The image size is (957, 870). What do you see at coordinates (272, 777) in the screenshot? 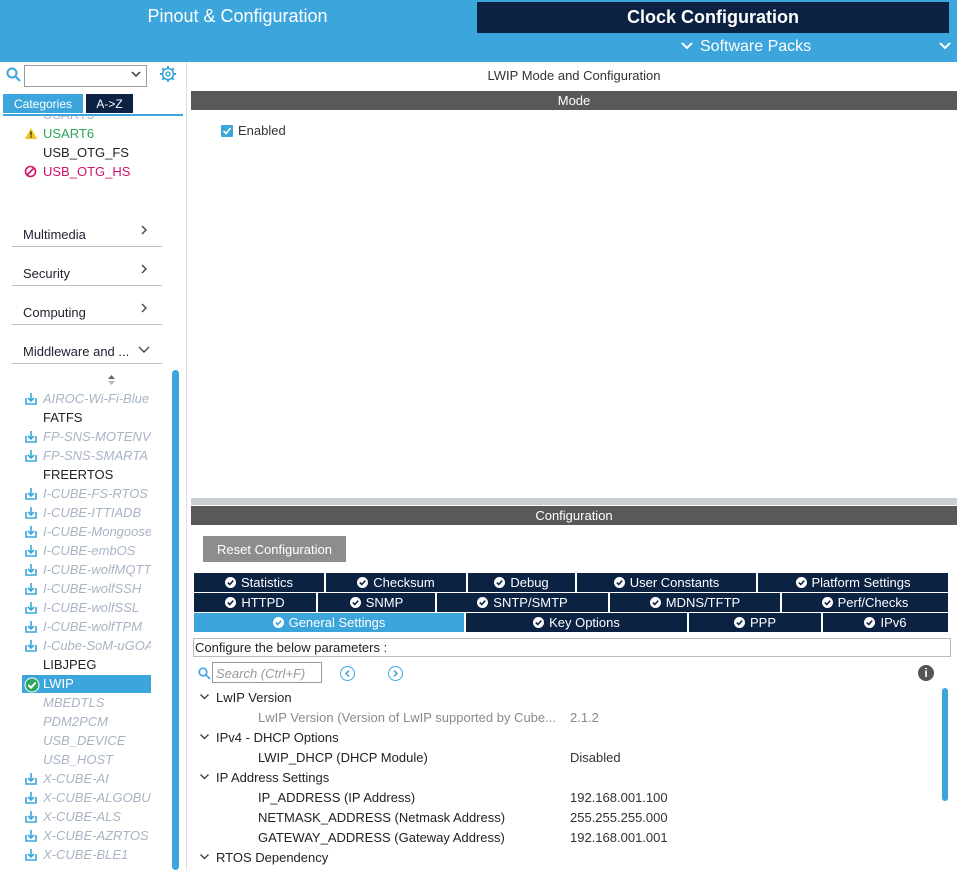
I see `tree-group: IP Address Settings` at bounding box center [272, 777].